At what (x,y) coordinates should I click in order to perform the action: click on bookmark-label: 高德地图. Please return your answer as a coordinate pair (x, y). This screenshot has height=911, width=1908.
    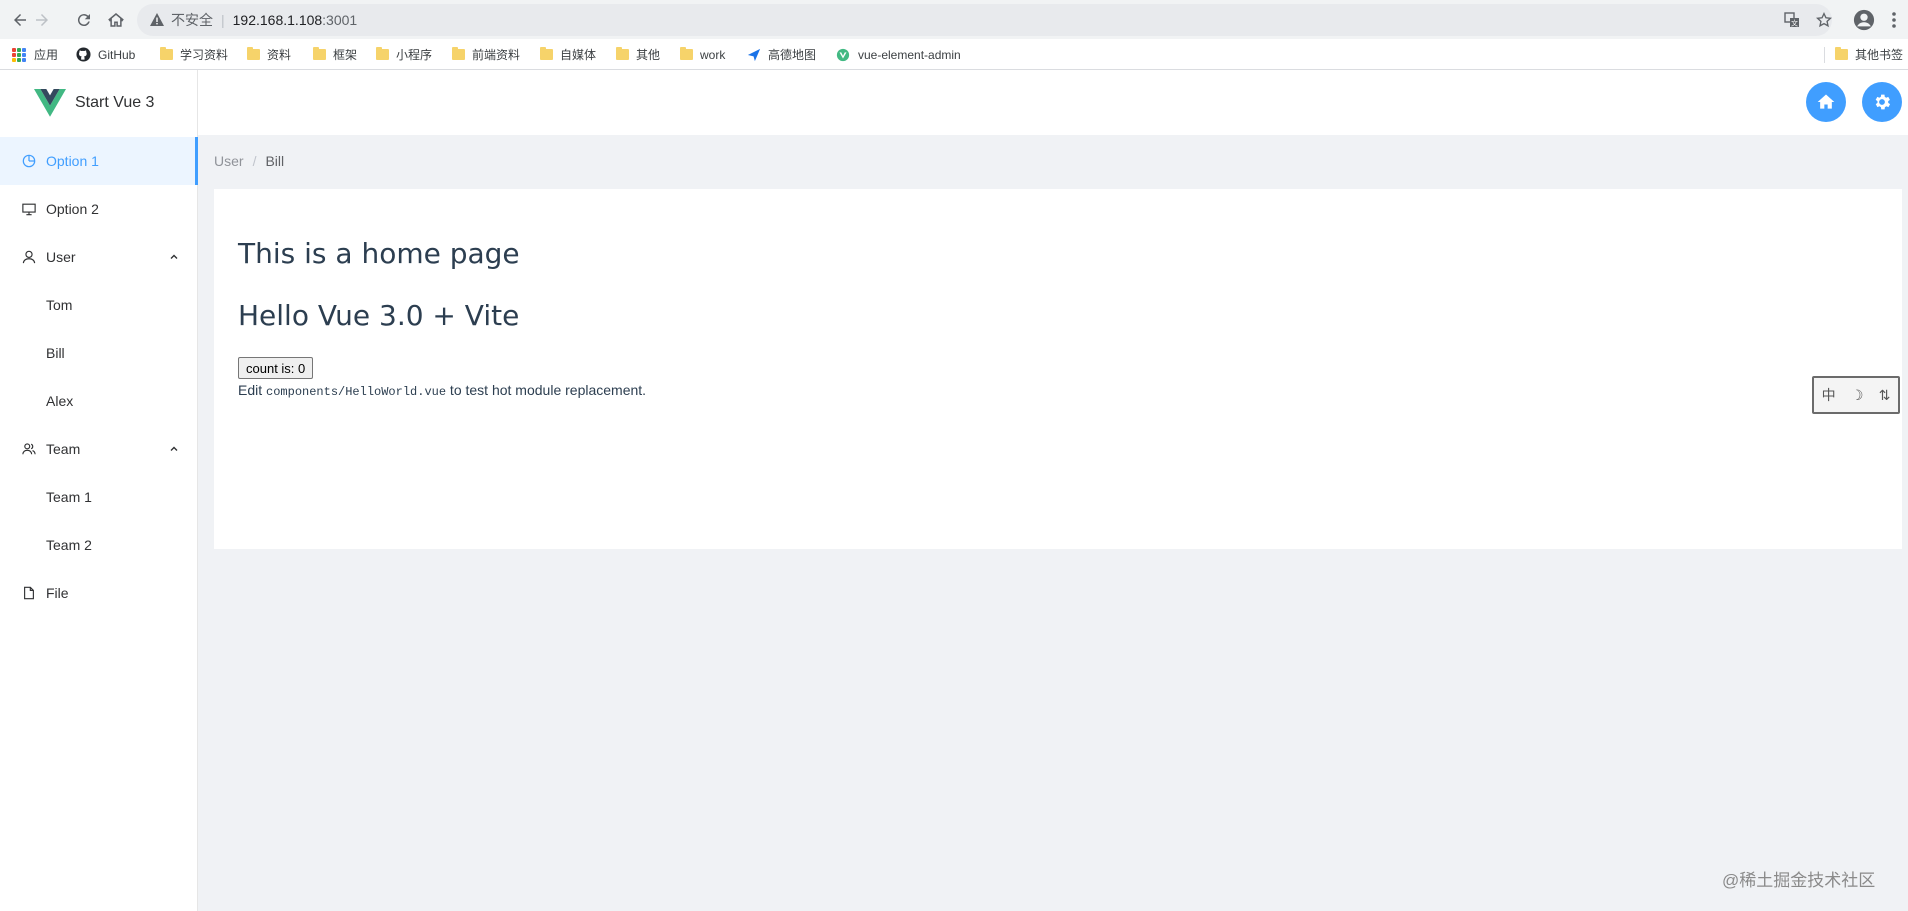
    Looking at the image, I should click on (792, 55).